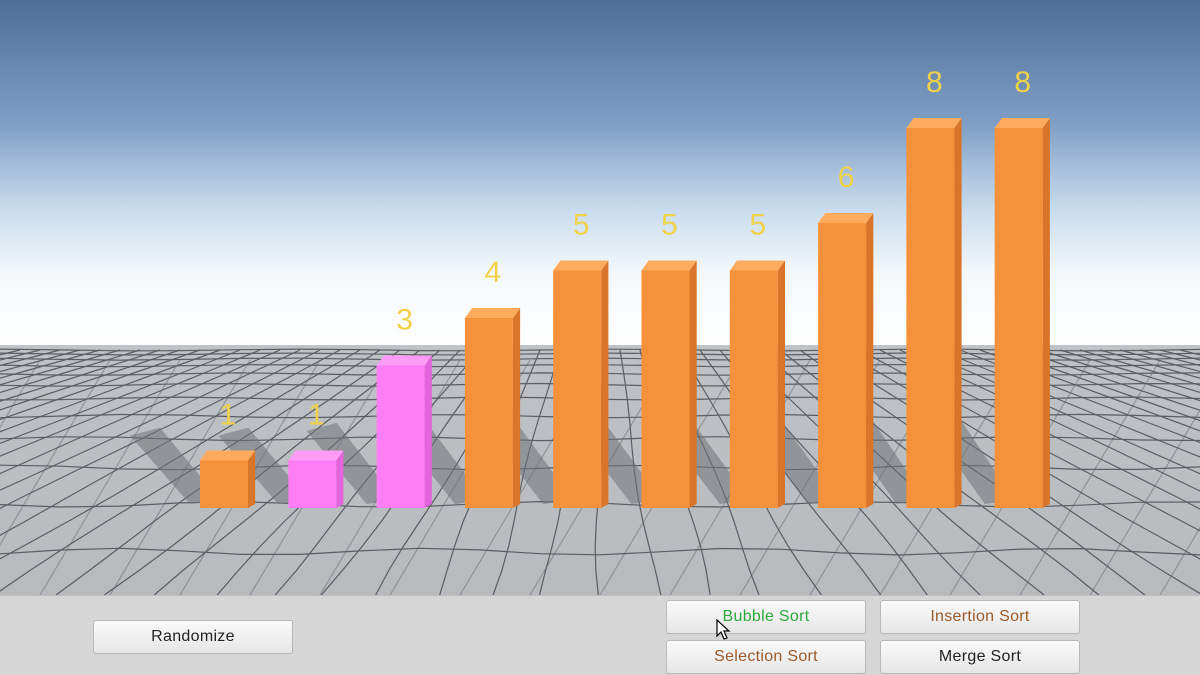  I want to click on bar-10: 8, so click(1022, 287).